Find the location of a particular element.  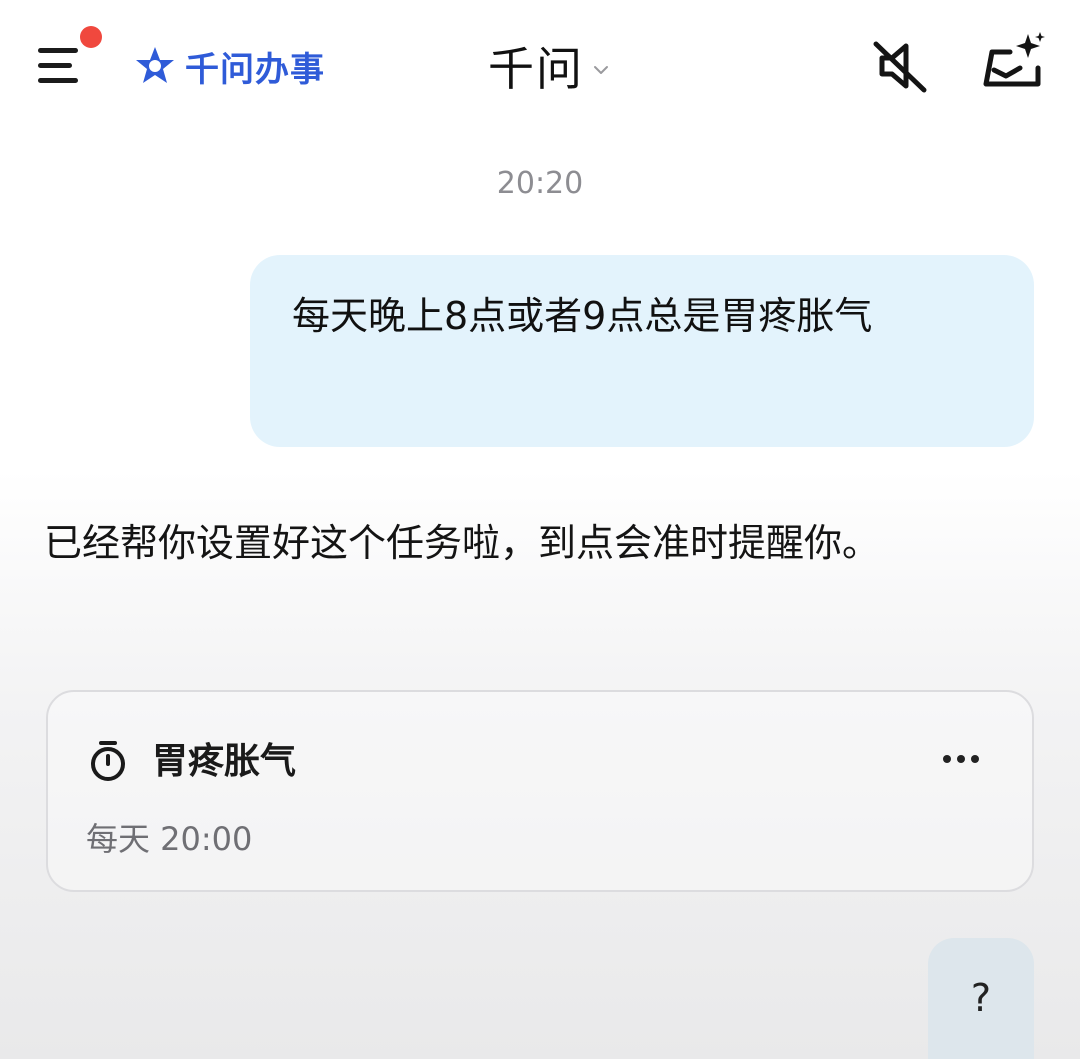

user-message-bubble: 每天晚上8点或者9点总是胃疼胀气 is located at coordinates (642, 351).